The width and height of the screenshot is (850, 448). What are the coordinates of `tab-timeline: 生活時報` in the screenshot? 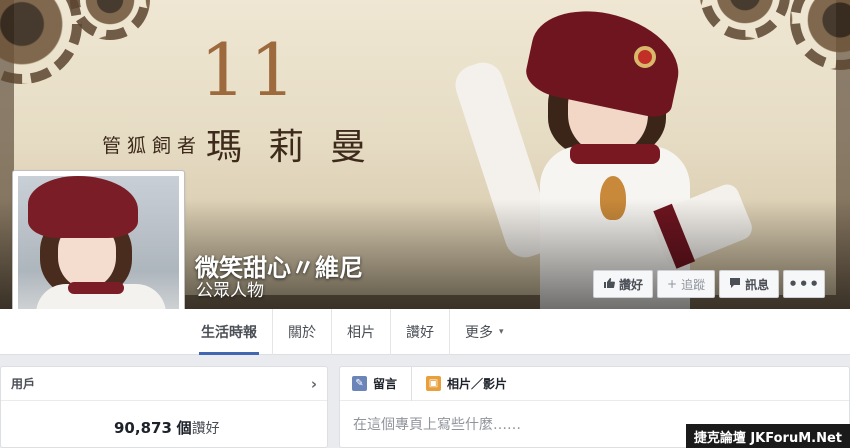 It's located at (229, 332).